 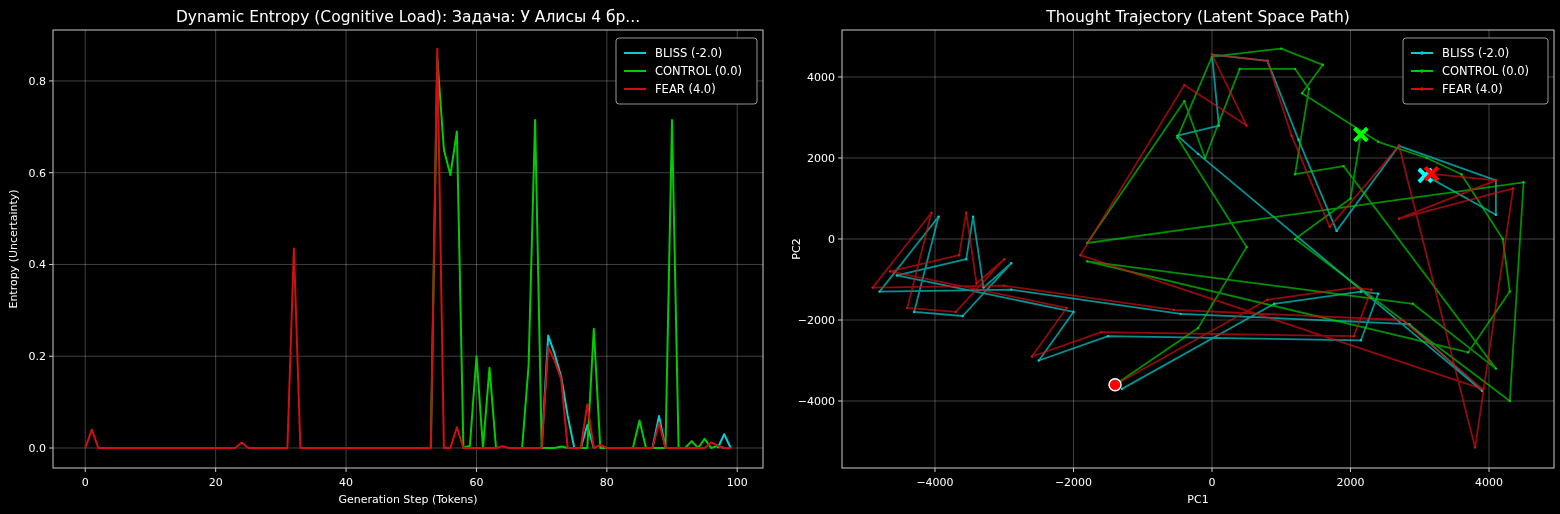 What do you see at coordinates (13, 249) in the screenshot?
I see `axis-label: Entropy (Uncertainty)` at bounding box center [13, 249].